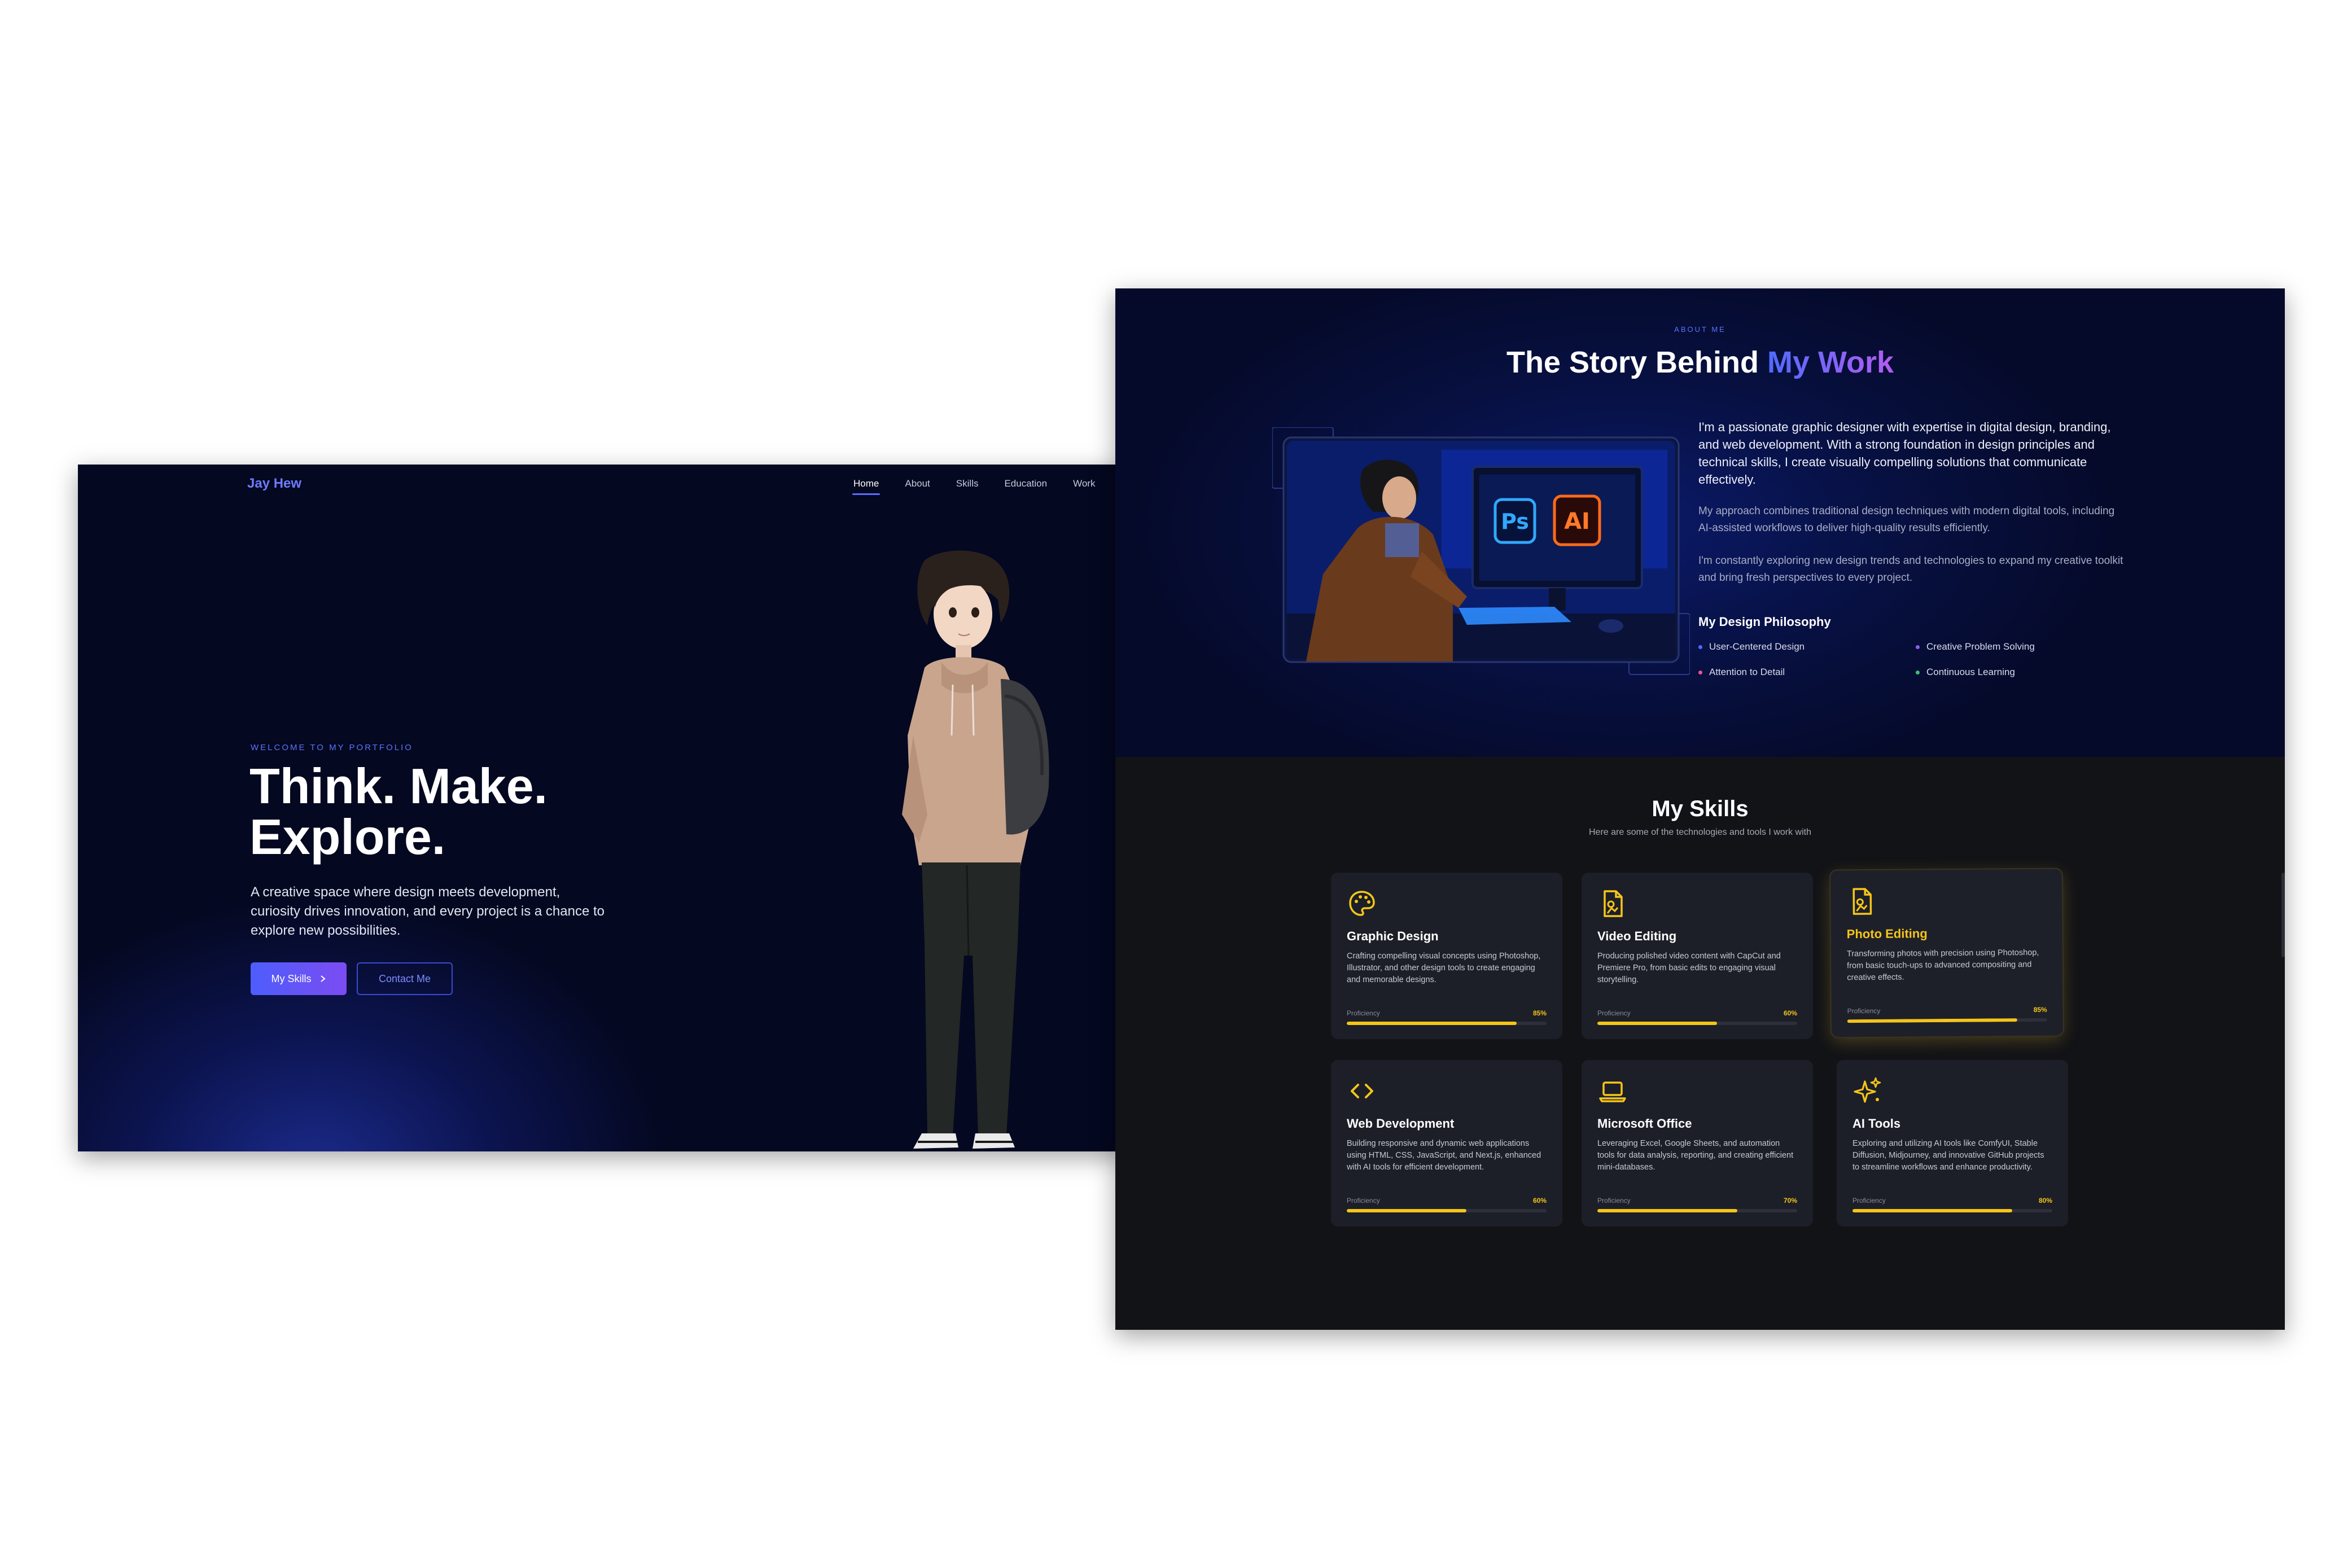  What do you see at coordinates (1867, 1090) in the screenshot?
I see `sparkles-icon` at bounding box center [1867, 1090].